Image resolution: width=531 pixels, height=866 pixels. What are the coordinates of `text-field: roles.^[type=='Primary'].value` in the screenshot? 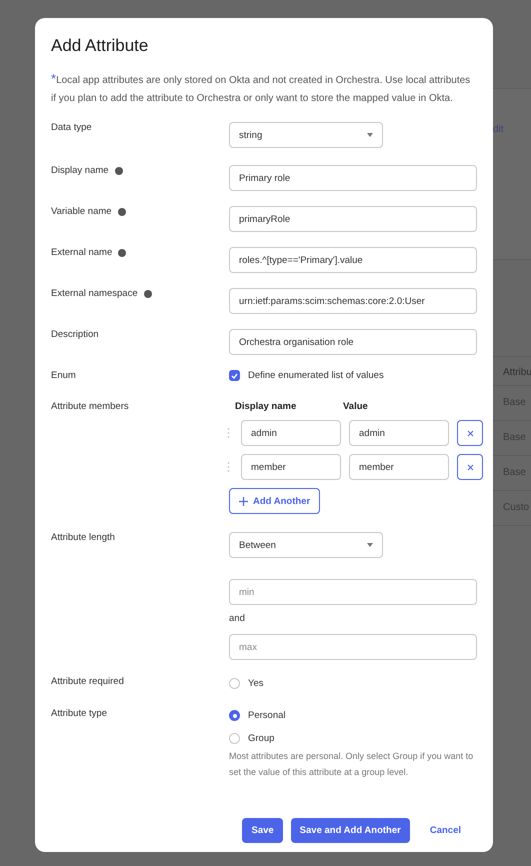 It's located at (353, 260).